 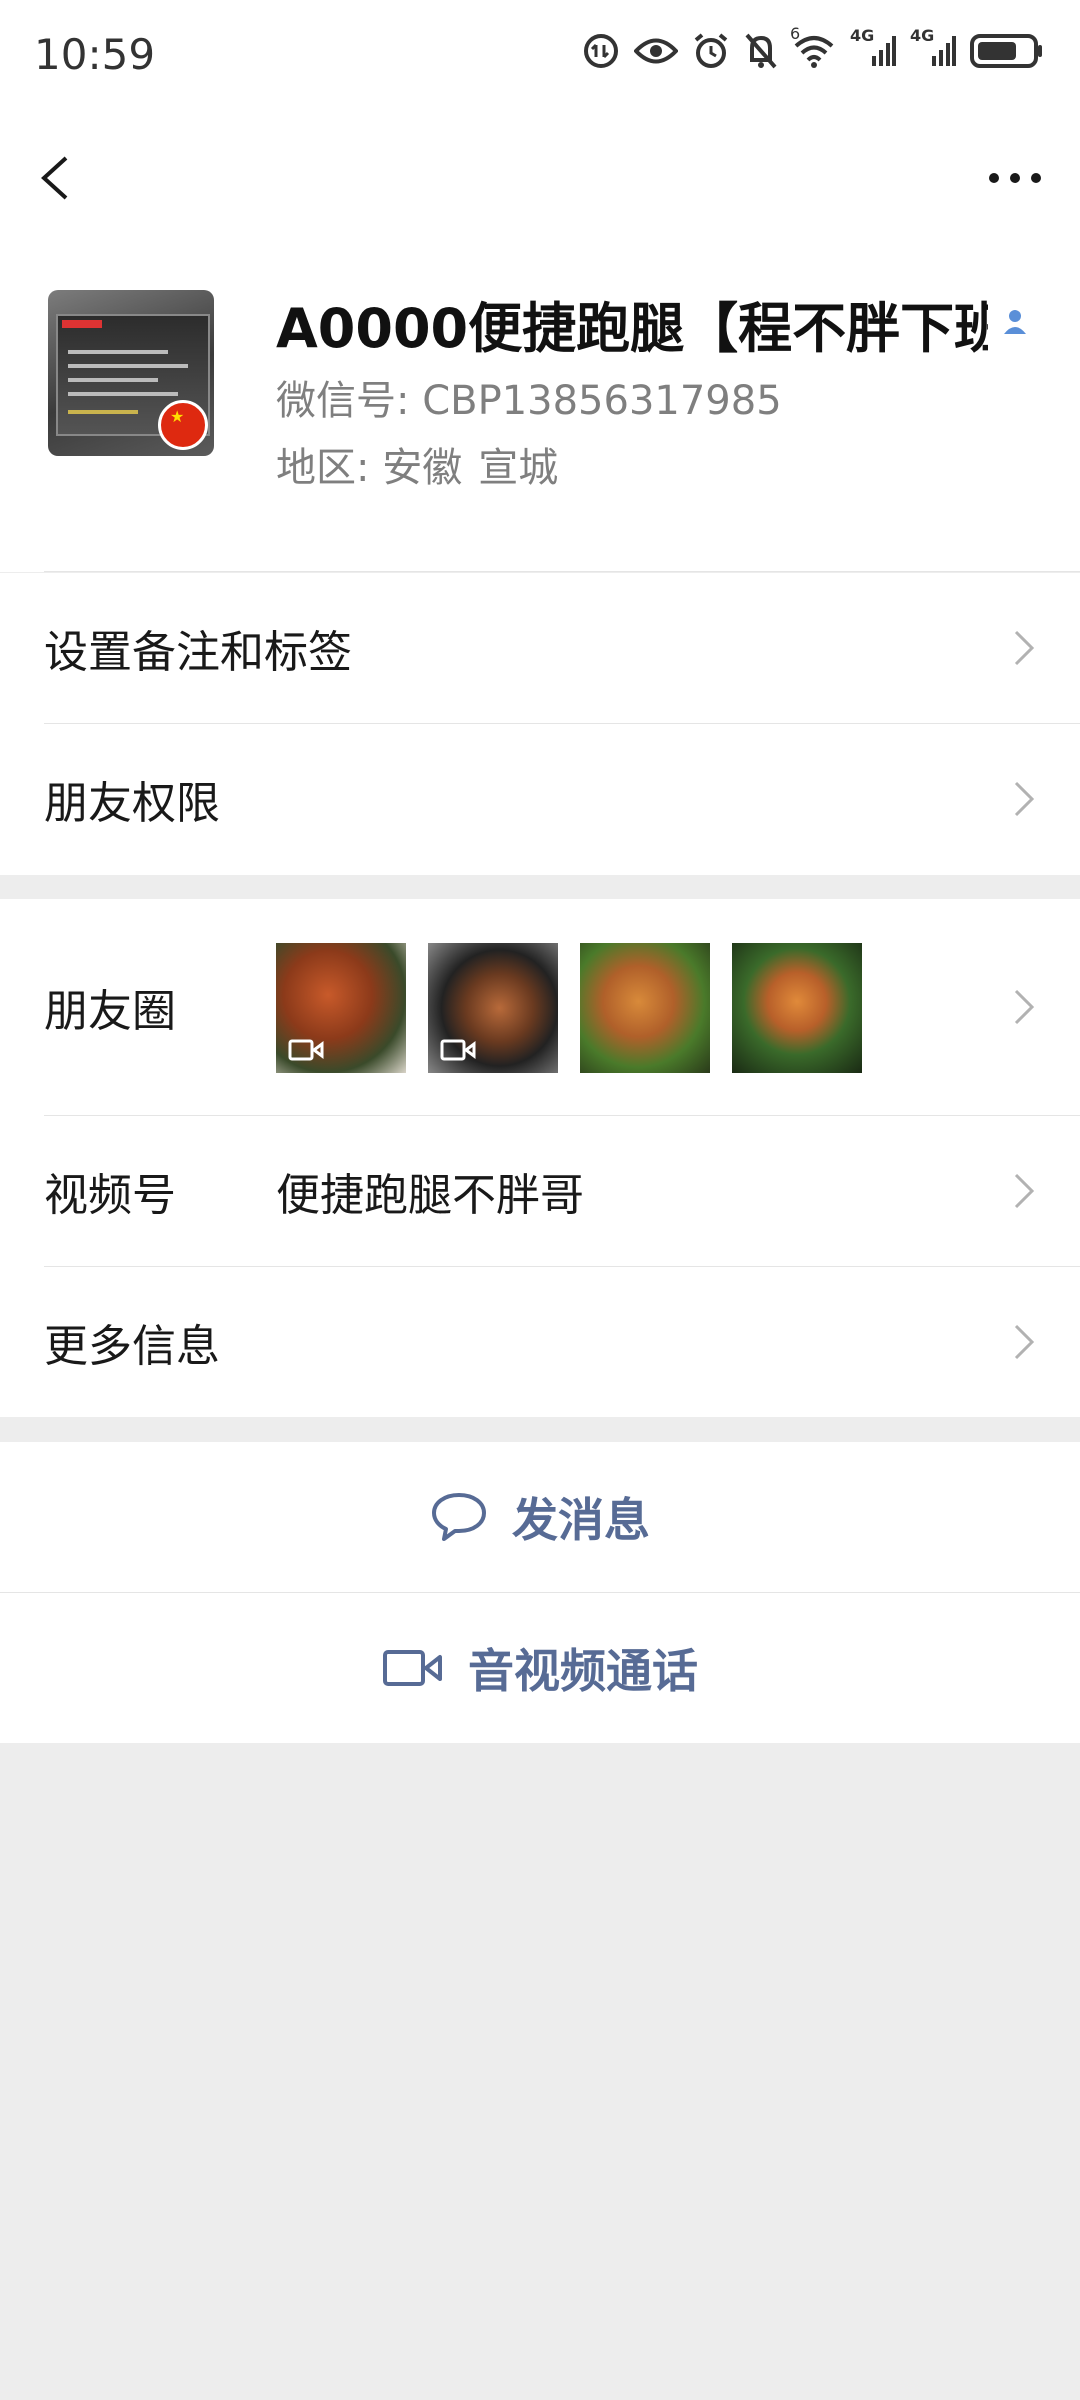 I want to click on more-button, so click(x=1015, y=178).